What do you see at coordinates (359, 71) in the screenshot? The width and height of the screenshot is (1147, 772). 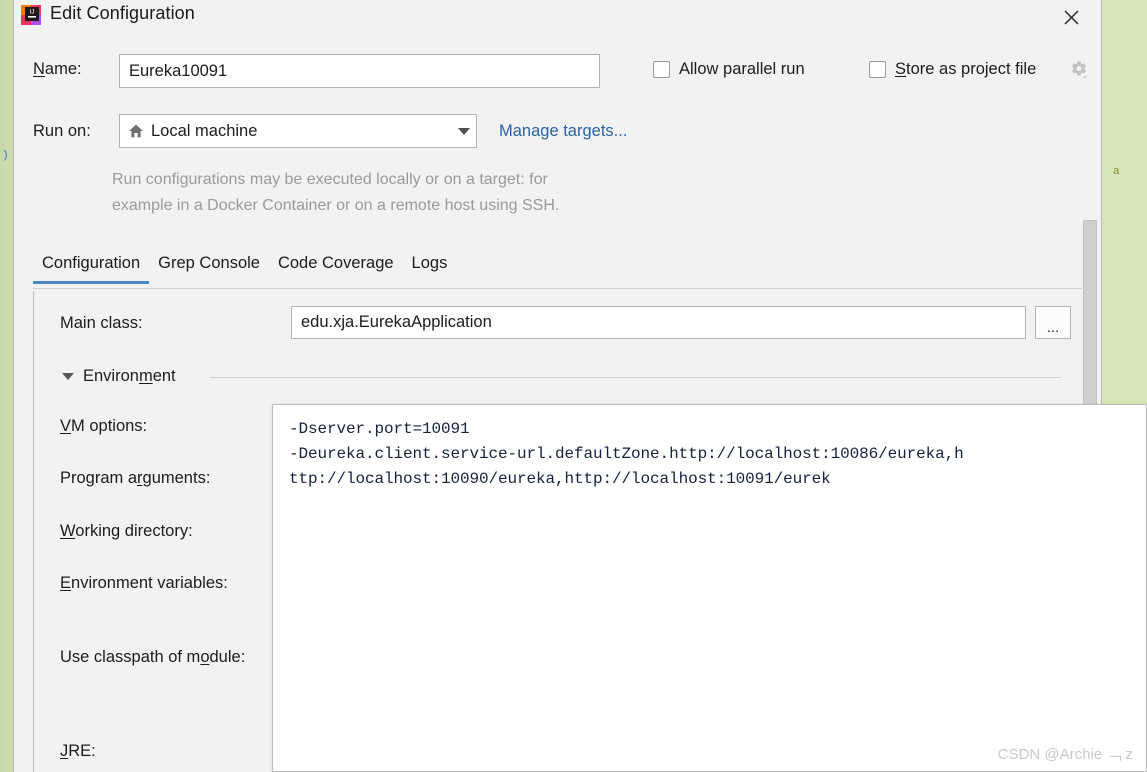 I see `name-input: Eureka10091` at bounding box center [359, 71].